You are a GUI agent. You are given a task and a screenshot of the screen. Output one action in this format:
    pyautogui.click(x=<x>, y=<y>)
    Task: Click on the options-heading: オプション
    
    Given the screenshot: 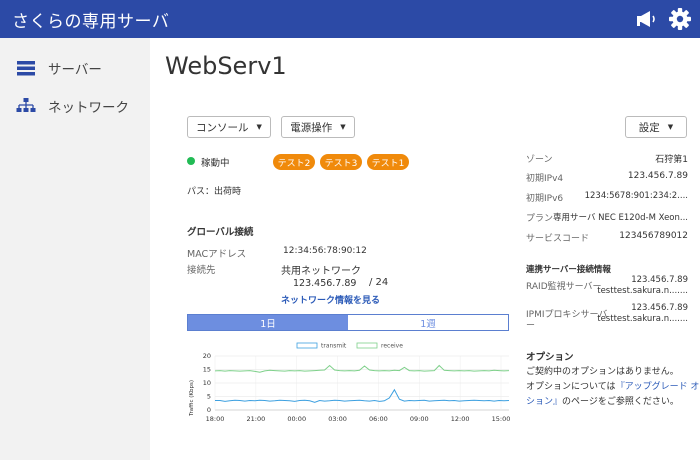 What is the action you would take?
    pyautogui.click(x=550, y=357)
    